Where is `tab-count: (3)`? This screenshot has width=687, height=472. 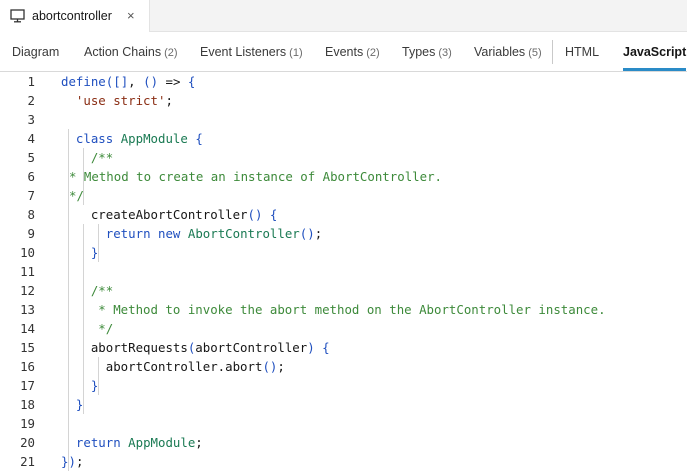 tab-count: (3) is located at coordinates (445, 53).